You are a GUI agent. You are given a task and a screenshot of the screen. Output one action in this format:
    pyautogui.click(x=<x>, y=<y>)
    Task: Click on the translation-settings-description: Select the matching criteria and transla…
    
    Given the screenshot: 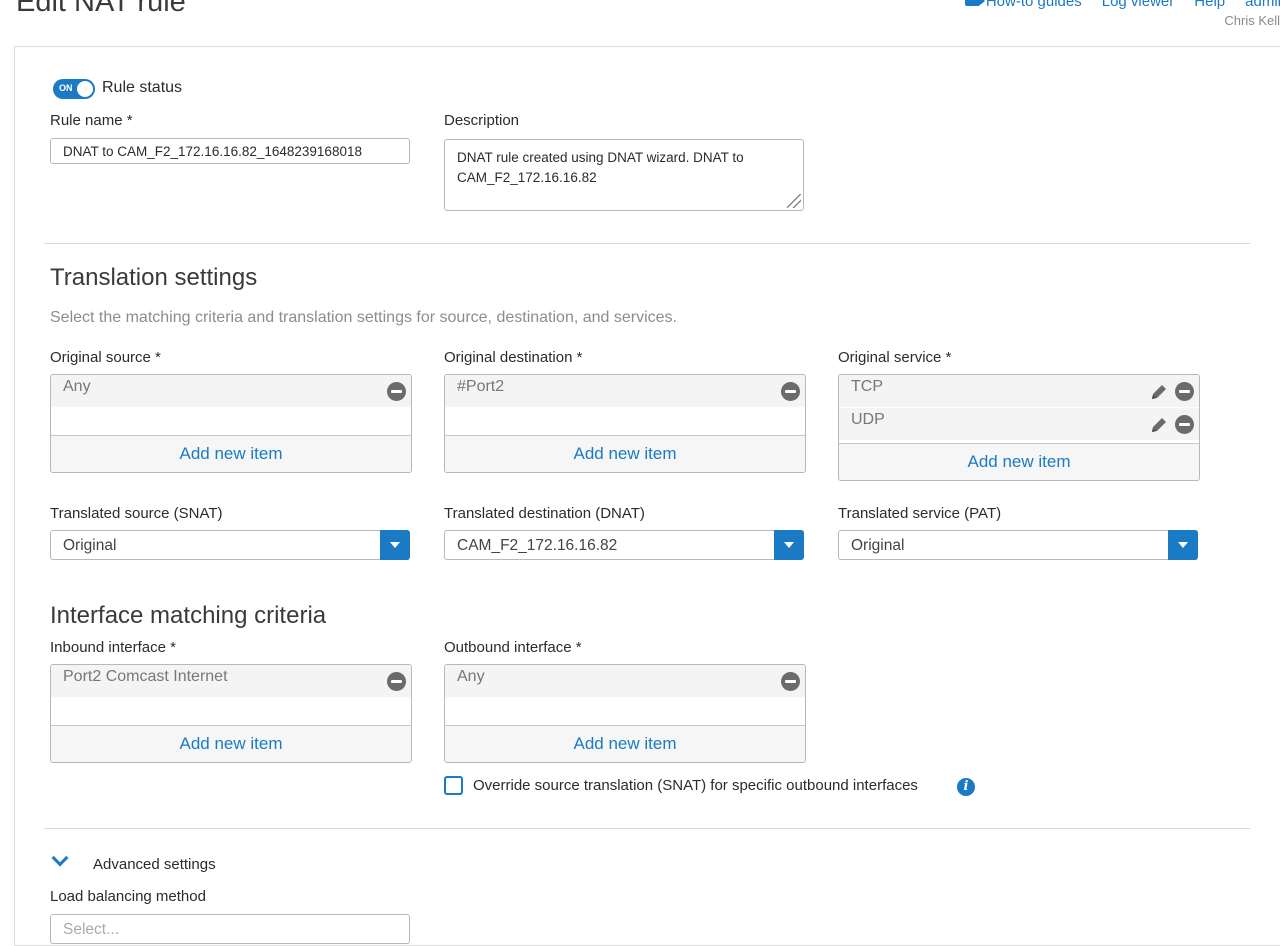 What is the action you would take?
    pyautogui.click(x=363, y=317)
    